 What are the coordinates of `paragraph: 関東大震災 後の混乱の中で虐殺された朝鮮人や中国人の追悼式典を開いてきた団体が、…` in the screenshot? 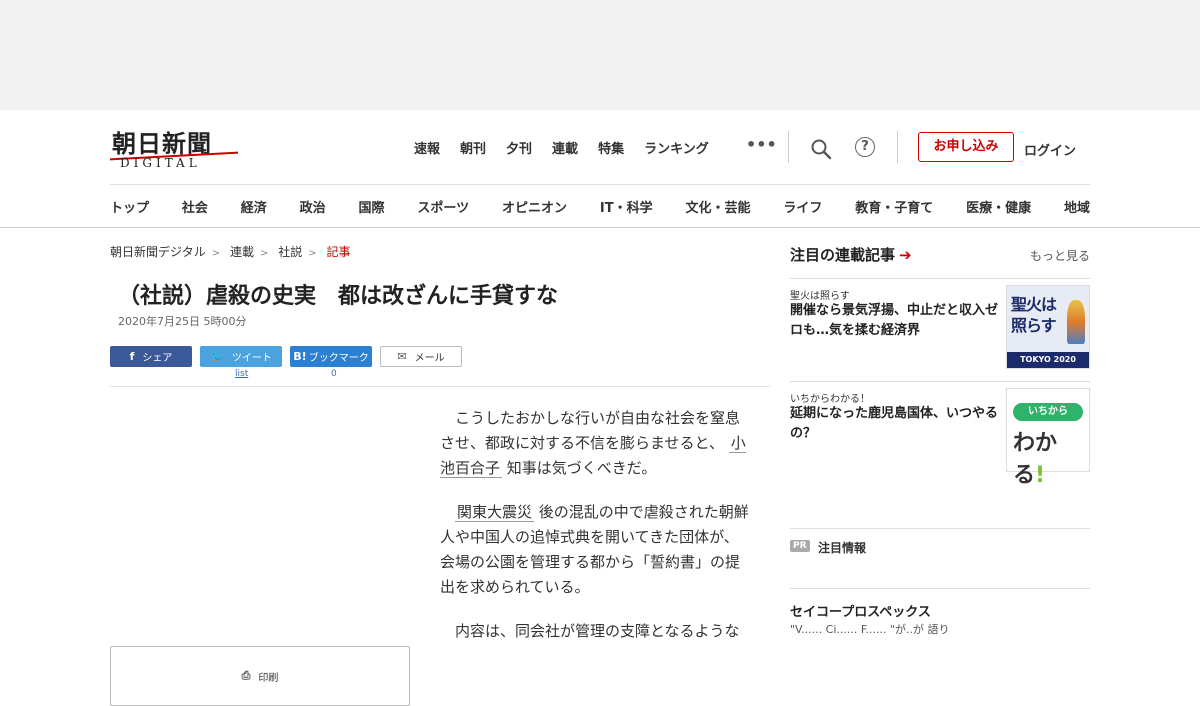 It's located at (594, 549).